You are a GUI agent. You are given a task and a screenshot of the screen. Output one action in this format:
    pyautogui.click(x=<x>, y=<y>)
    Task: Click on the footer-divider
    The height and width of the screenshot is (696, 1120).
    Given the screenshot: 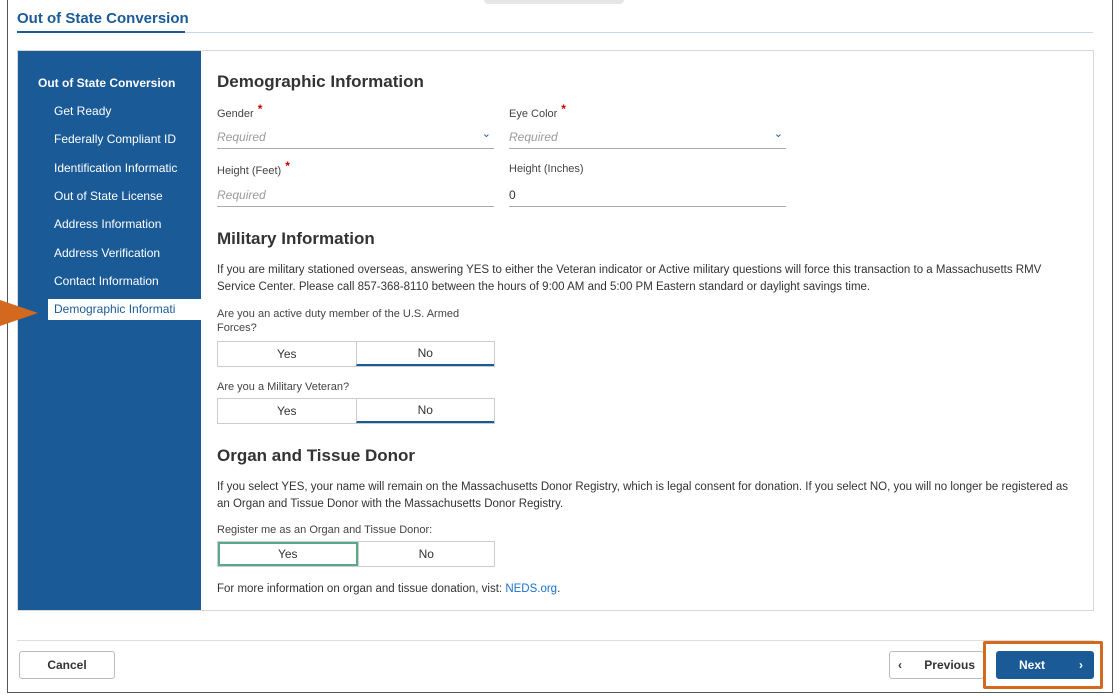 What is the action you would take?
    pyautogui.click(x=555, y=640)
    